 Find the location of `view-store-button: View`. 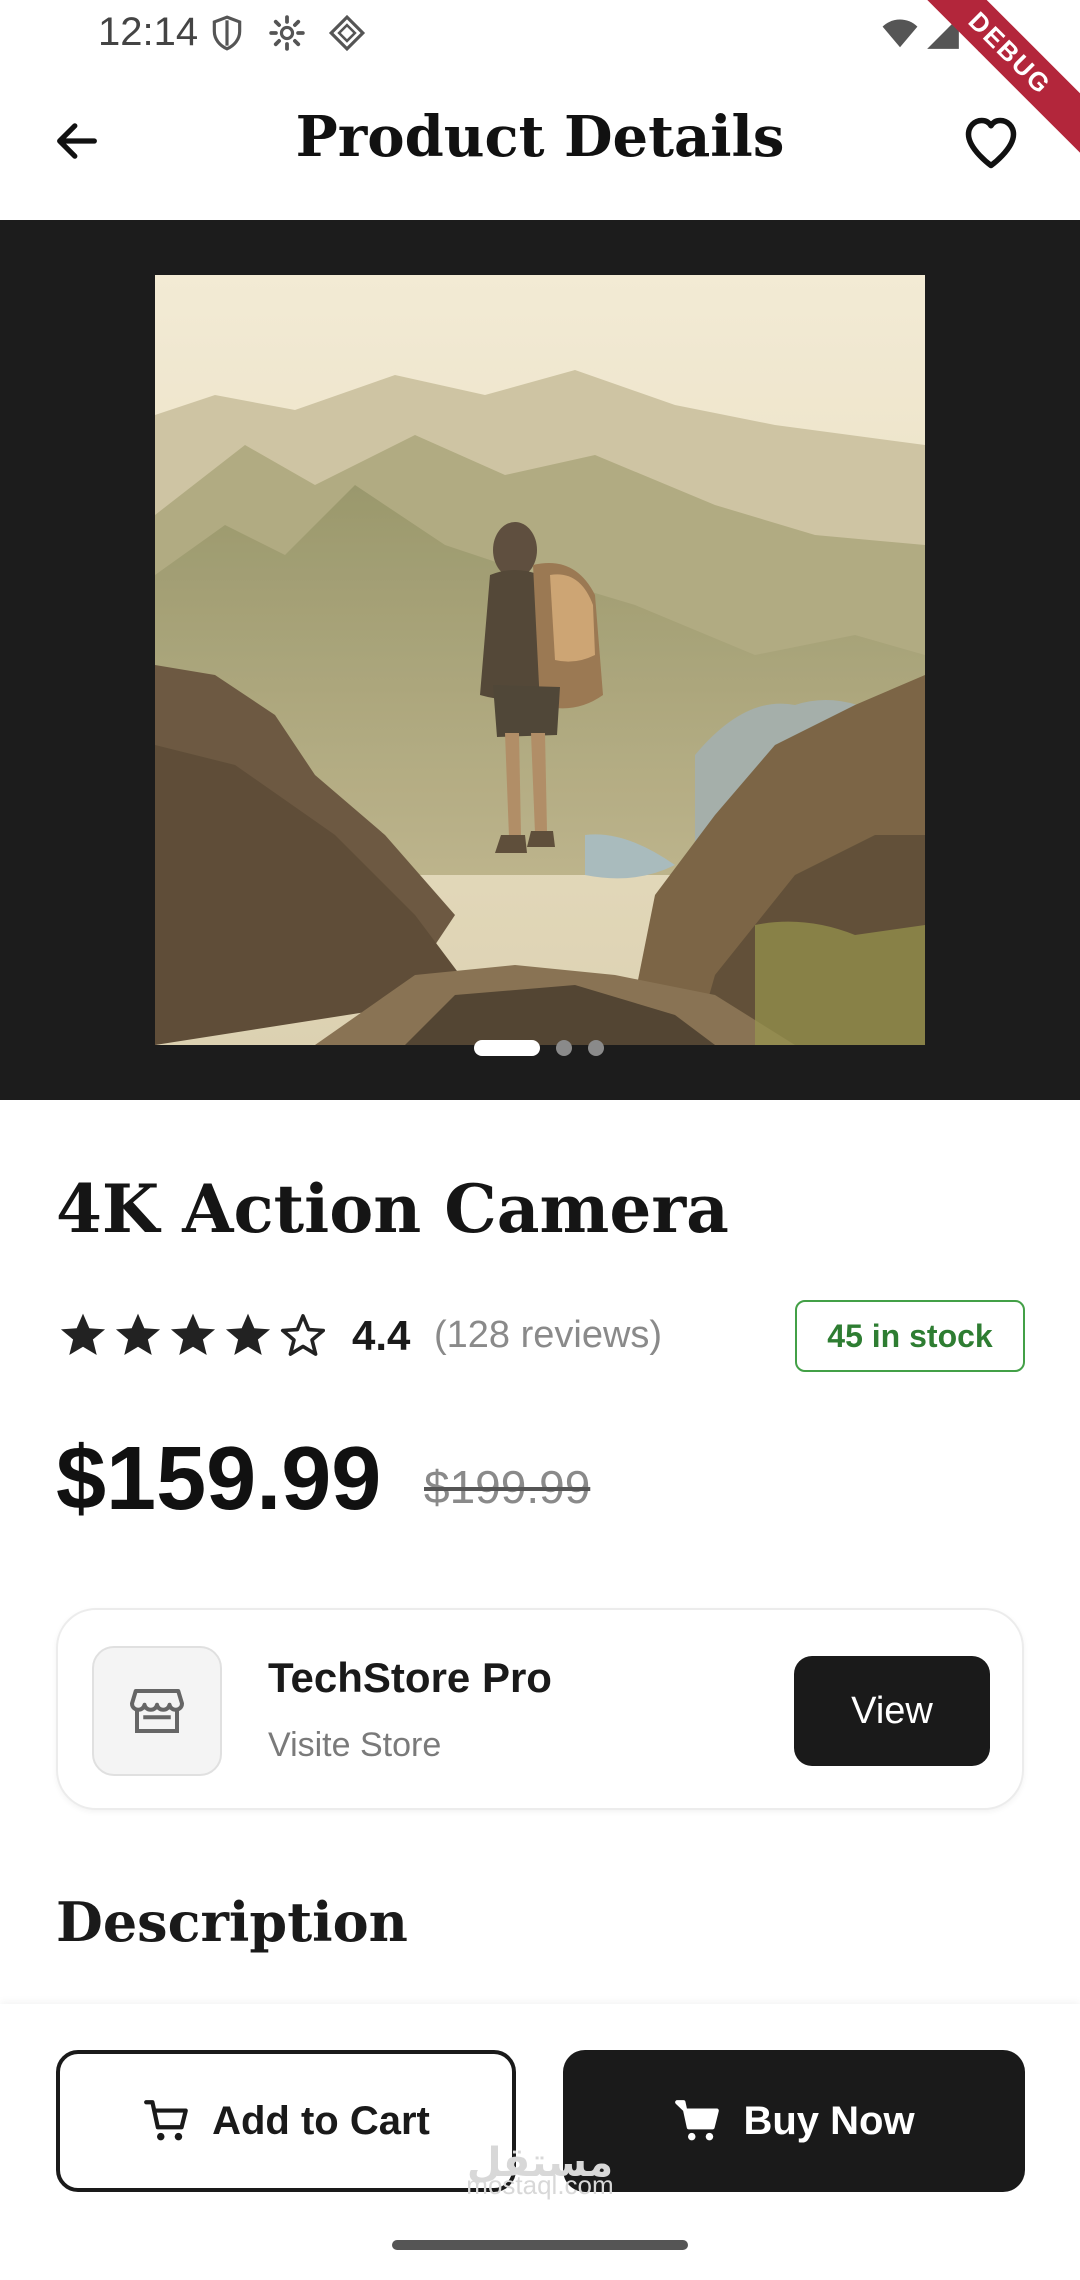

view-store-button: View is located at coordinates (892, 1711).